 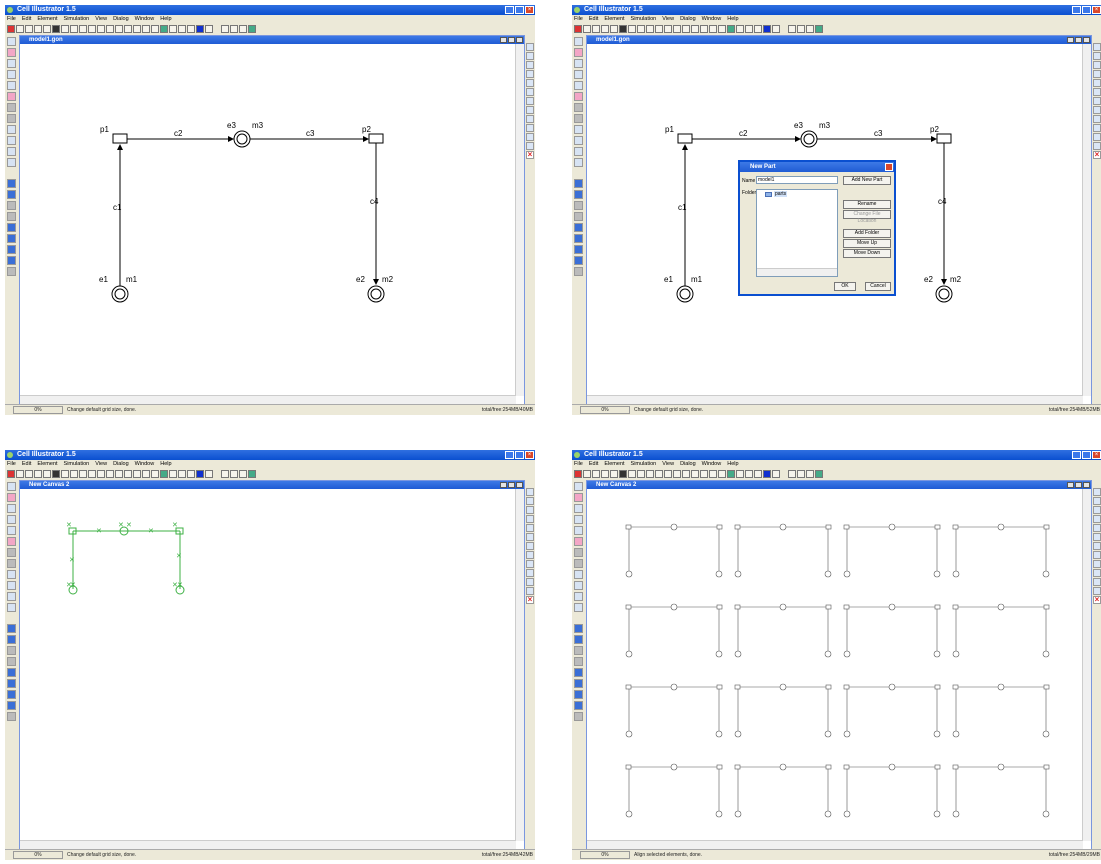 I want to click on graph-icon, so click(x=11, y=249).